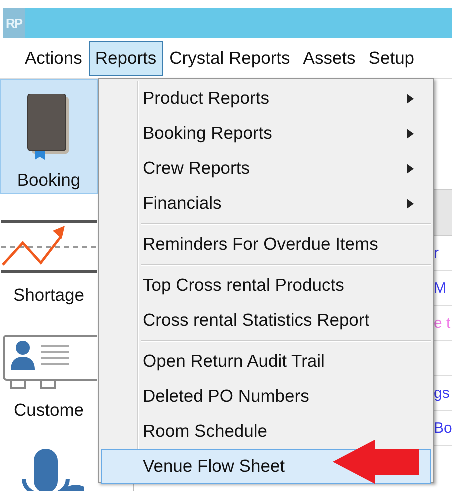 The width and height of the screenshot is (452, 491). Describe the element at coordinates (266, 133) in the screenshot. I see `menu-entry: Booking Reports` at that location.